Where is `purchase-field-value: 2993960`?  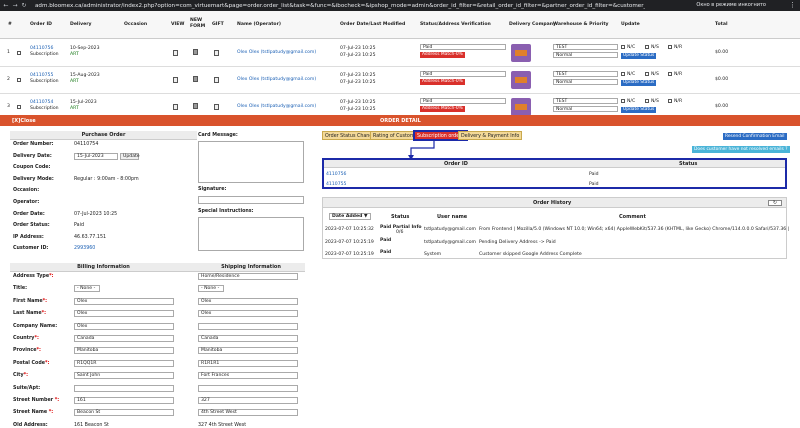
purchase-field-value: 2993960 is located at coordinates (84, 248).